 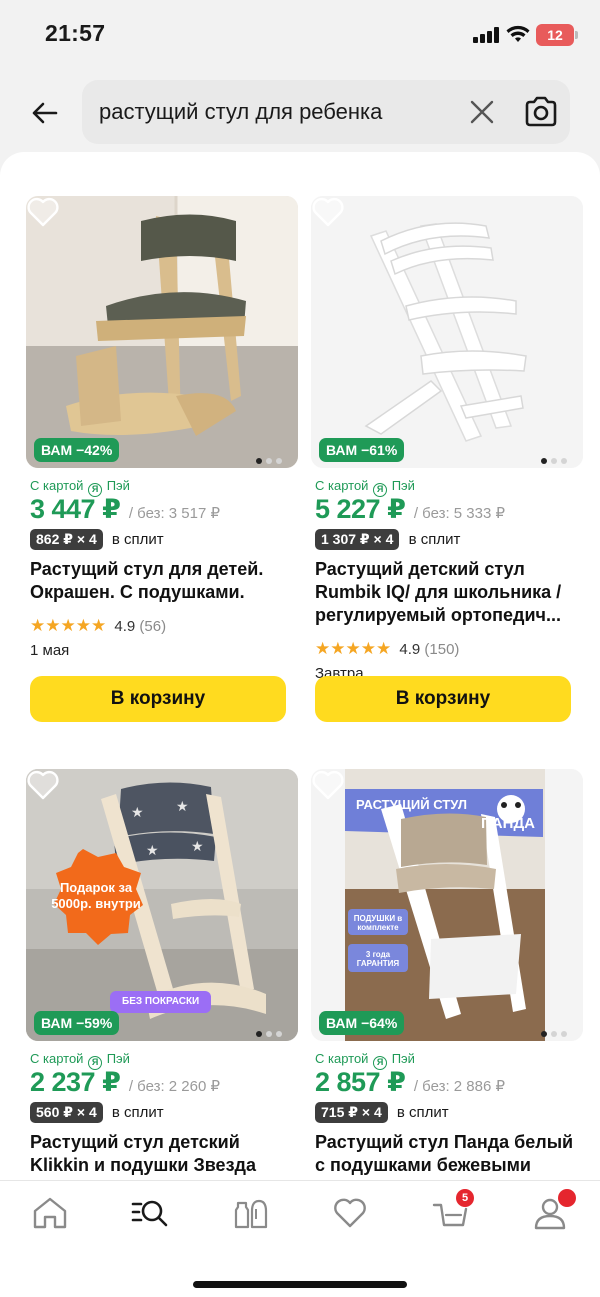 I want to click on split-row: 560 ₽ × 4 в сплит, so click(x=97, y=1112).